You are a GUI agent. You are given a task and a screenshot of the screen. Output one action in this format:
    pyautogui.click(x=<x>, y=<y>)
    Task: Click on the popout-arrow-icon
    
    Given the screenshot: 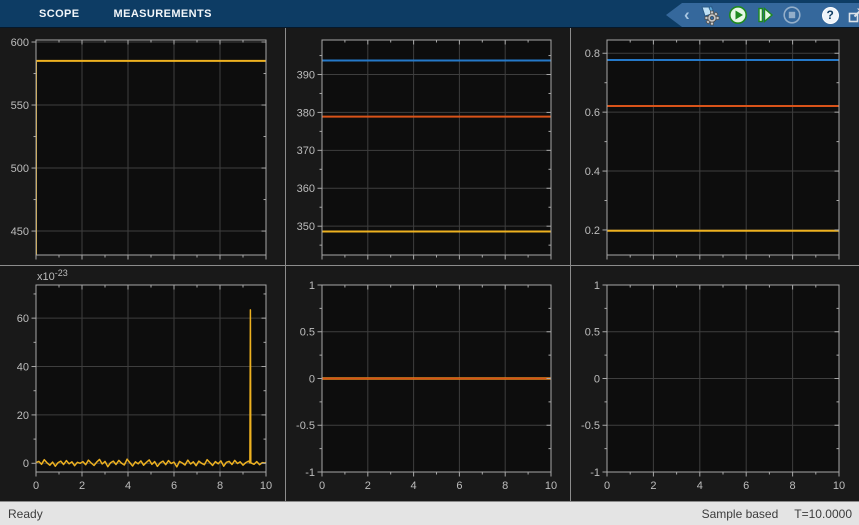 What is the action you would take?
    pyautogui.click(x=853, y=15)
    